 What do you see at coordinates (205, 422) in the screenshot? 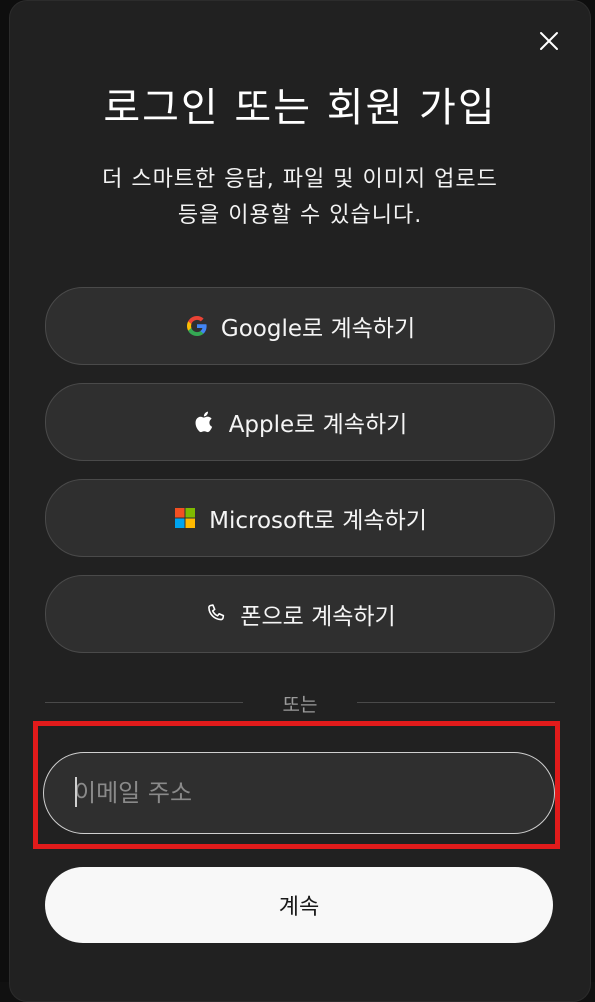
I see `apple-icon` at bounding box center [205, 422].